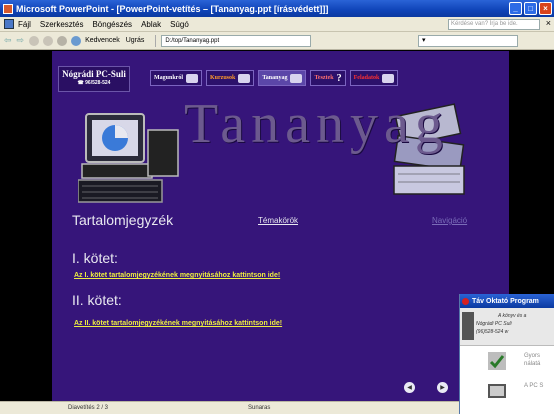 This screenshot has height=414, width=554. Describe the element at coordinates (94, 83) in the screenshot. I see `logo-phone: ☎ 96/528-524` at that location.